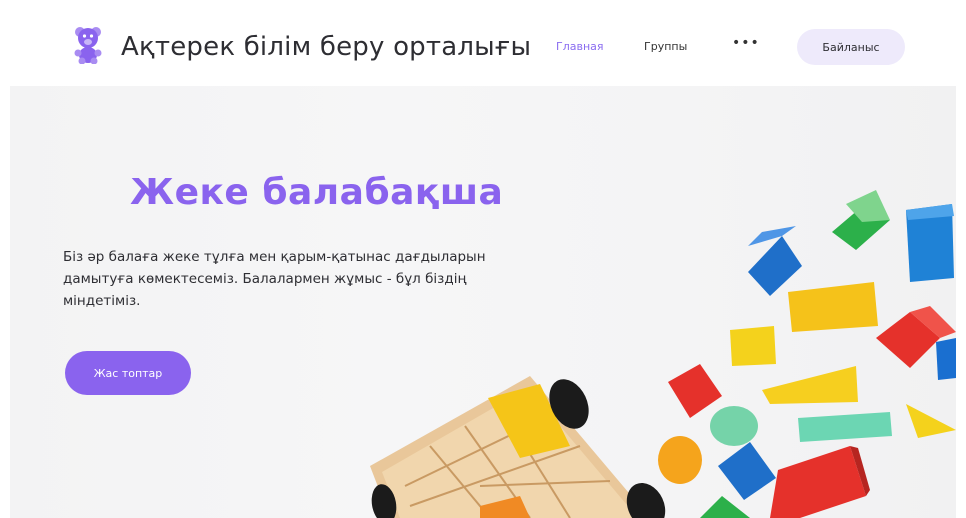 This screenshot has height=518, width=966. I want to click on teddy-bear-icon, so click(88, 44).